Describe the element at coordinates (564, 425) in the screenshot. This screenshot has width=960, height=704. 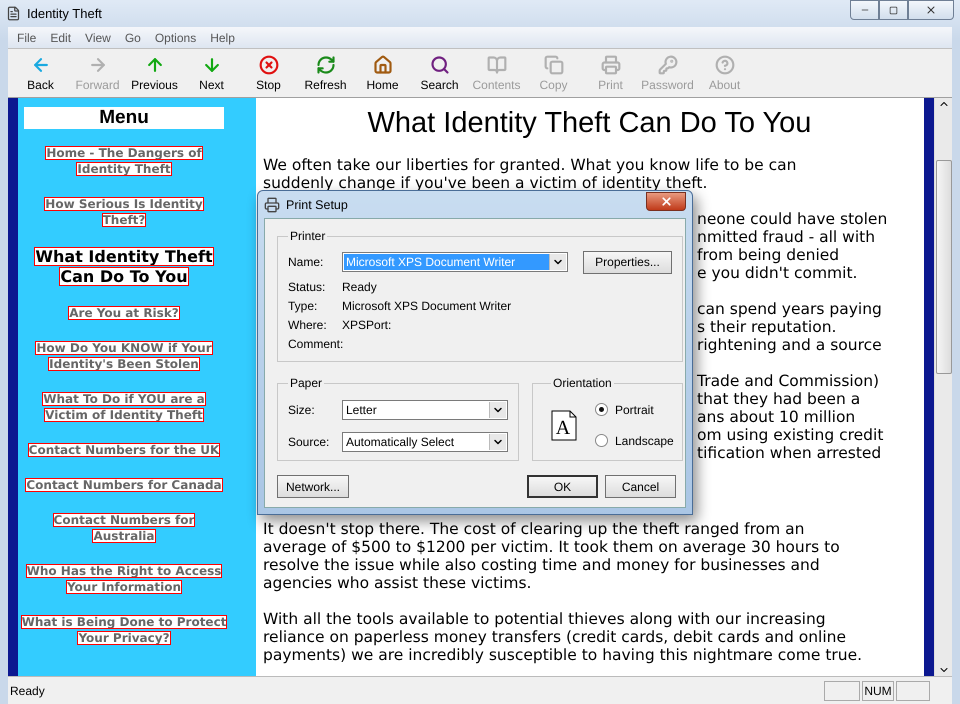
I see `page-icon: A` at that location.